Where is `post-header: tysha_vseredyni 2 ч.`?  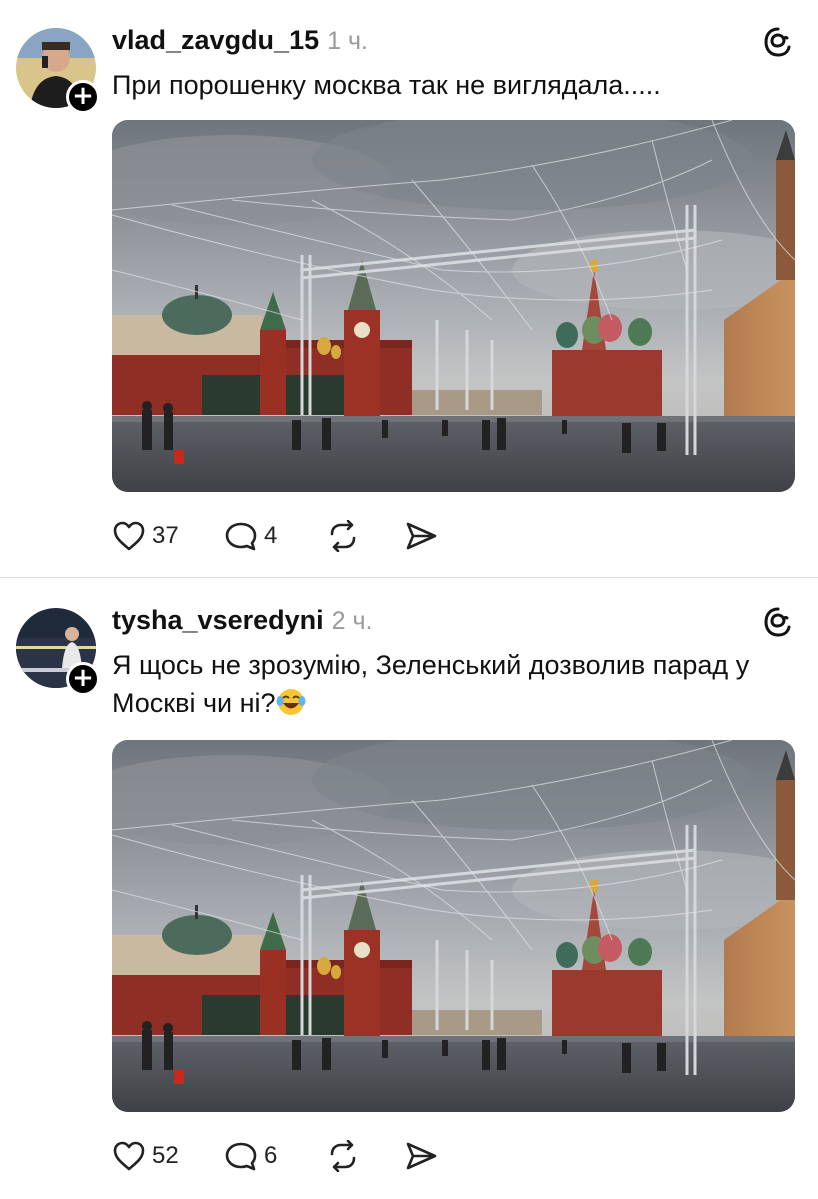
post-header: tysha_vseredyni 2 ч. is located at coordinates (242, 620).